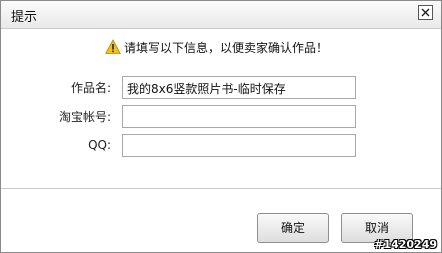 The height and width of the screenshot is (253, 442). I want to click on work-name-field: 我的8x6竖款照片书-临时保存, so click(239, 87).